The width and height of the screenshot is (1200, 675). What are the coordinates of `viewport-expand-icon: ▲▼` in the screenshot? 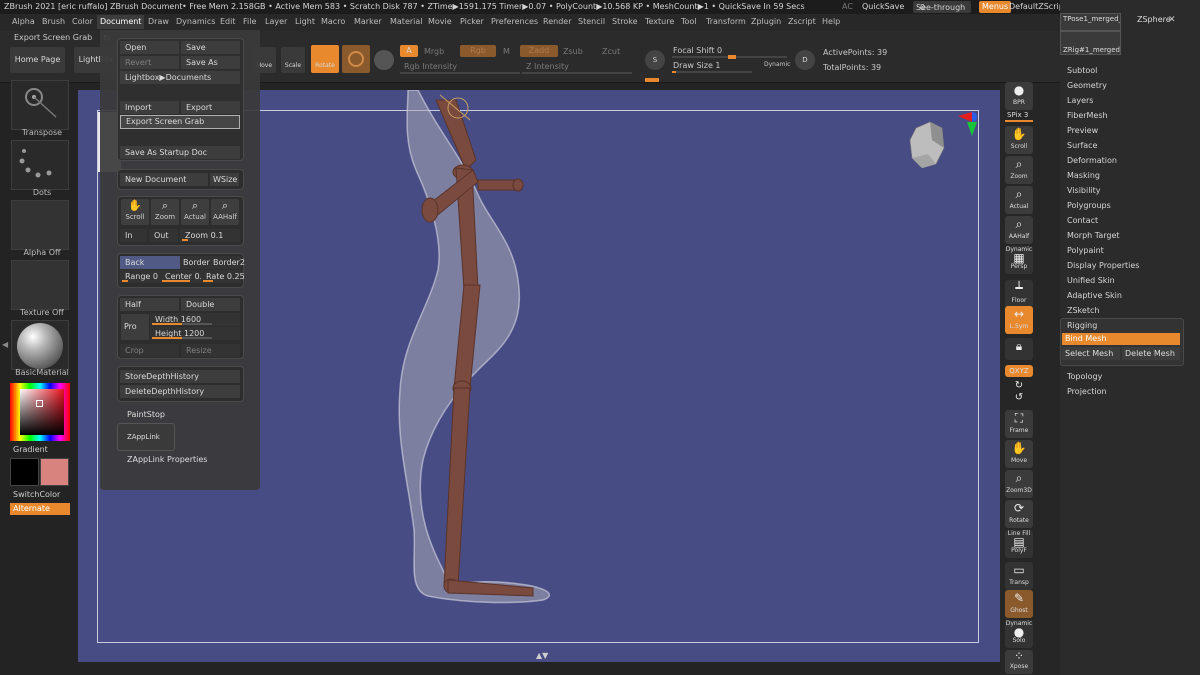 It's located at (542, 655).